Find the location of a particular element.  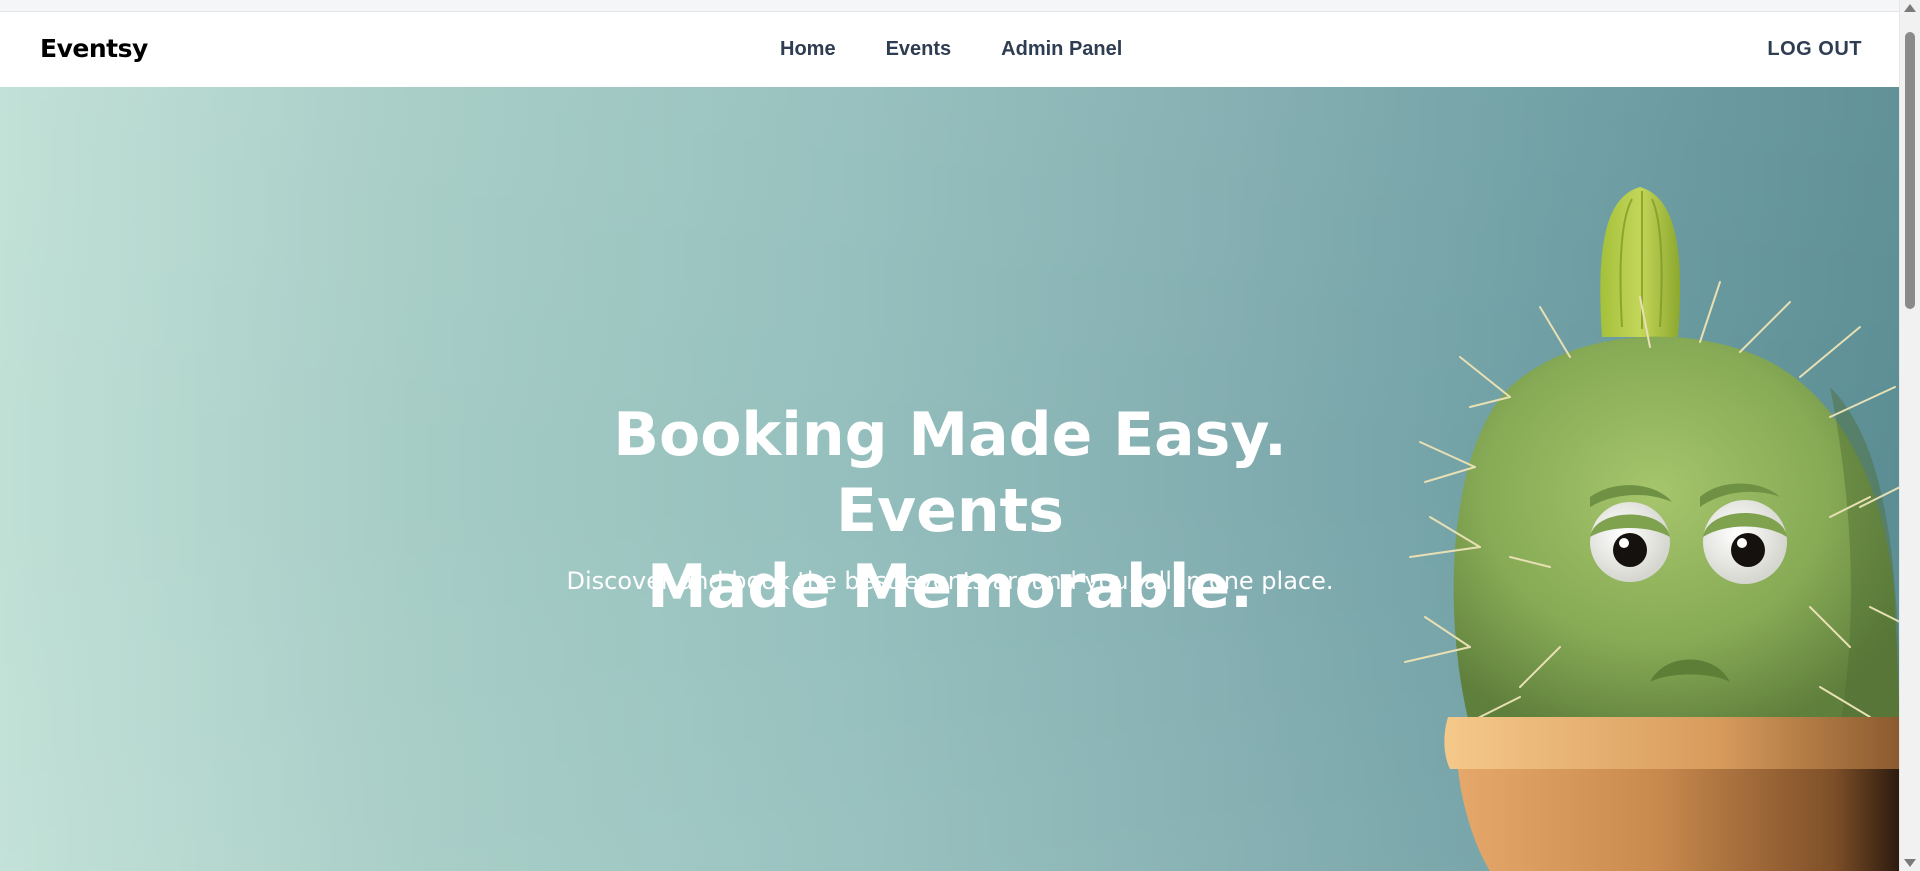

navbar: Eventsy Home Events Admin Panel LOG OUT is located at coordinates (950, 49).